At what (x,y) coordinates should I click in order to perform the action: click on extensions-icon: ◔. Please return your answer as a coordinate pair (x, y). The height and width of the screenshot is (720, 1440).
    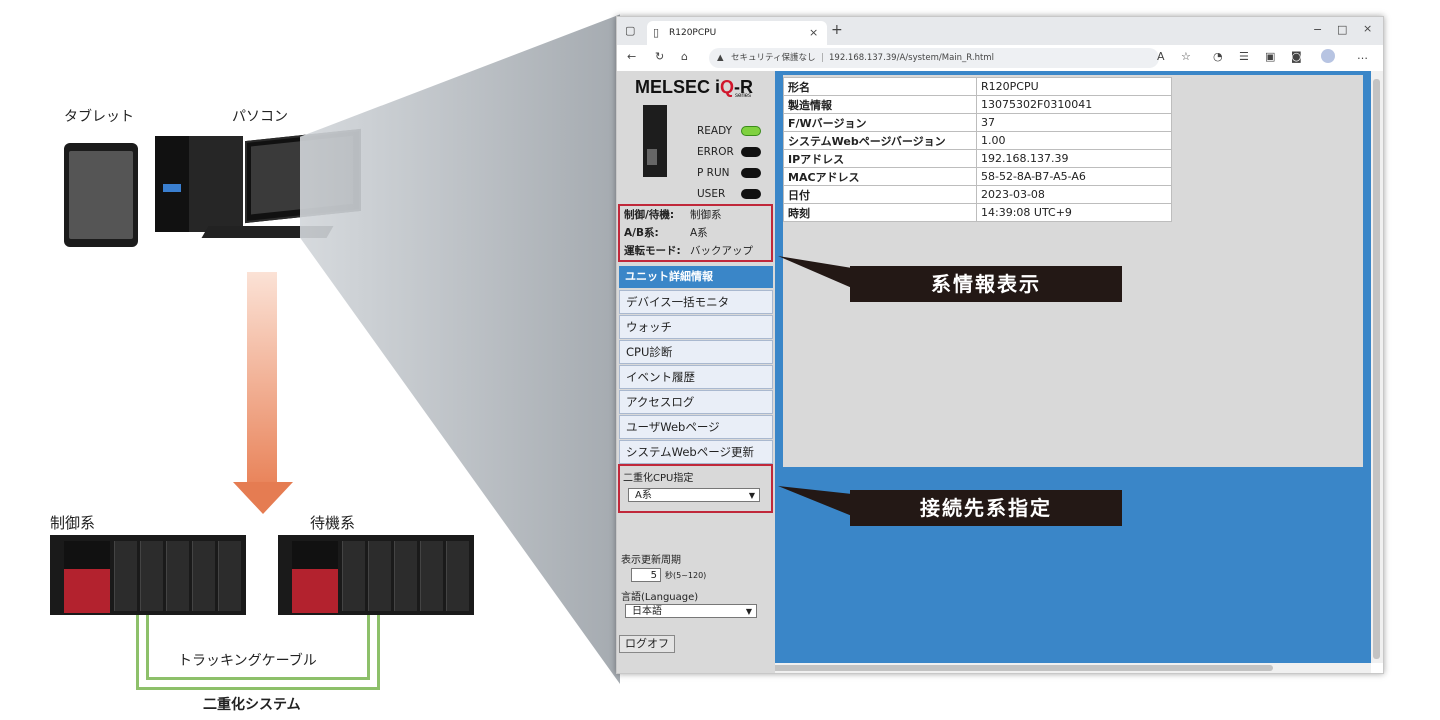
    Looking at the image, I should click on (1218, 56).